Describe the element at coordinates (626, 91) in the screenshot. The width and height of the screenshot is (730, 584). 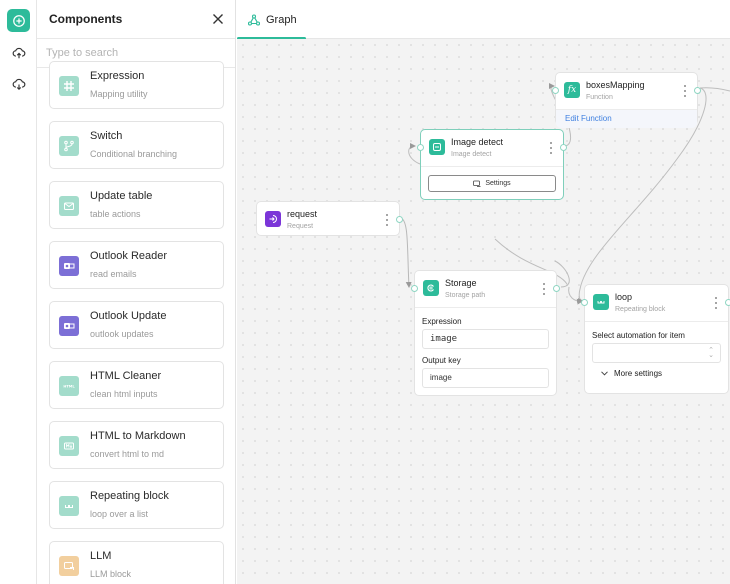
I see `node-header: fx boxesMapping Function` at that location.